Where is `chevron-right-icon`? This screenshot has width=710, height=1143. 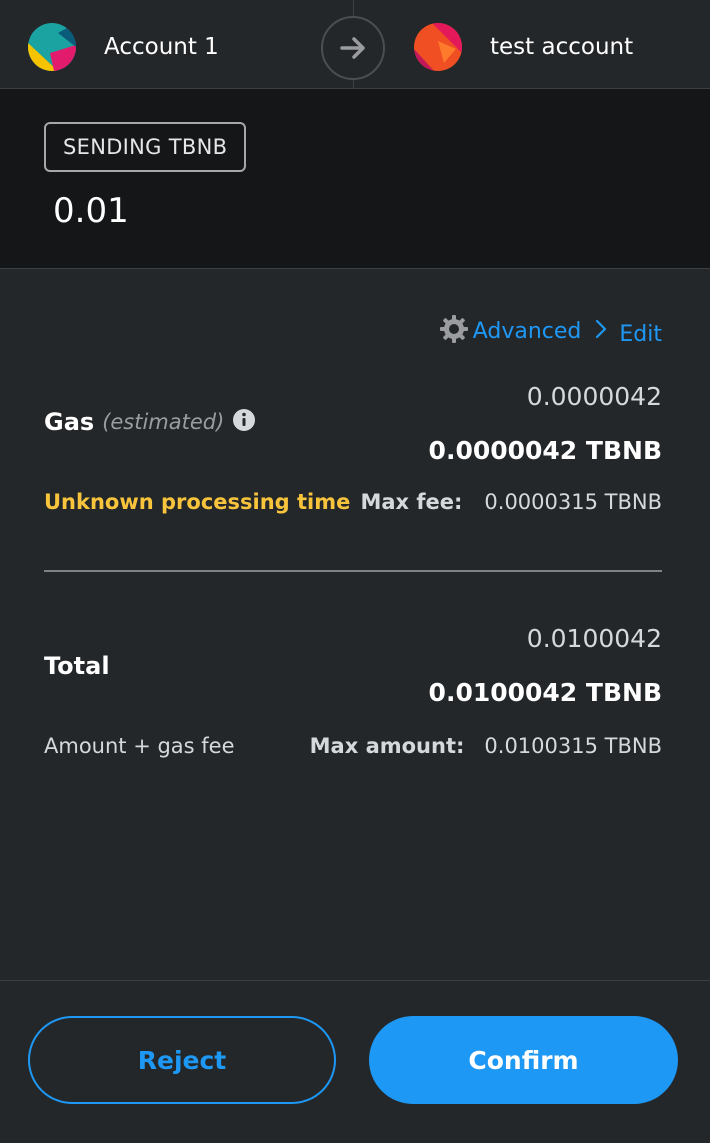
chevron-right-icon is located at coordinates (601, 331).